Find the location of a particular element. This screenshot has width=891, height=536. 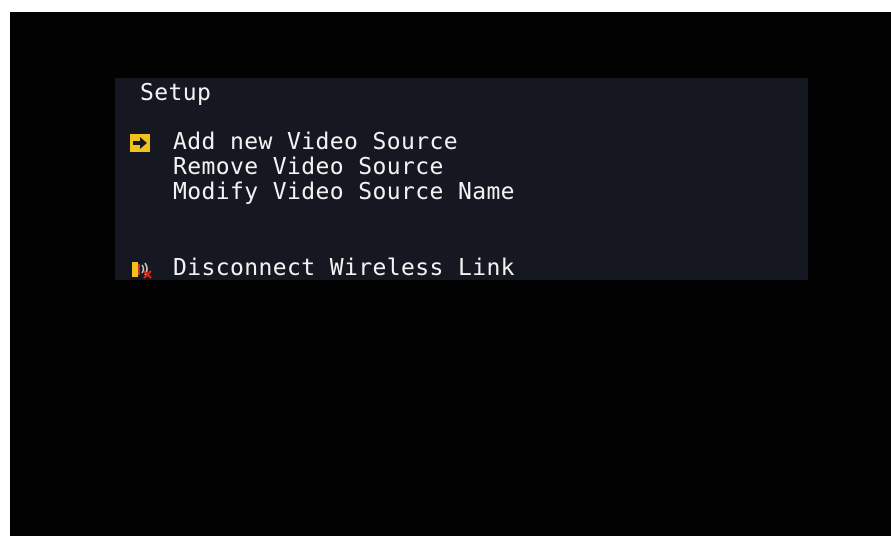

arrow-right-icon is located at coordinates (140, 143).